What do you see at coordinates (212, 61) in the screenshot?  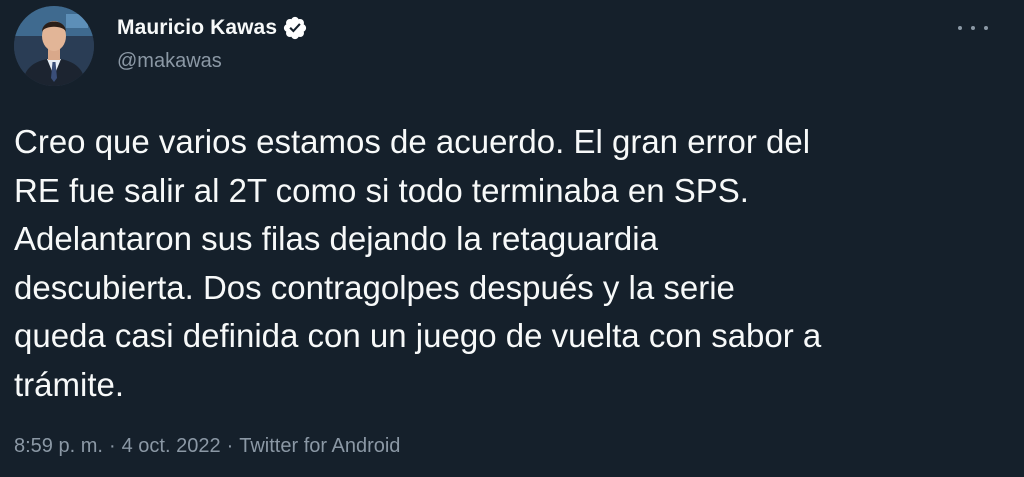 I see `user-handle: @makawas` at bounding box center [212, 61].